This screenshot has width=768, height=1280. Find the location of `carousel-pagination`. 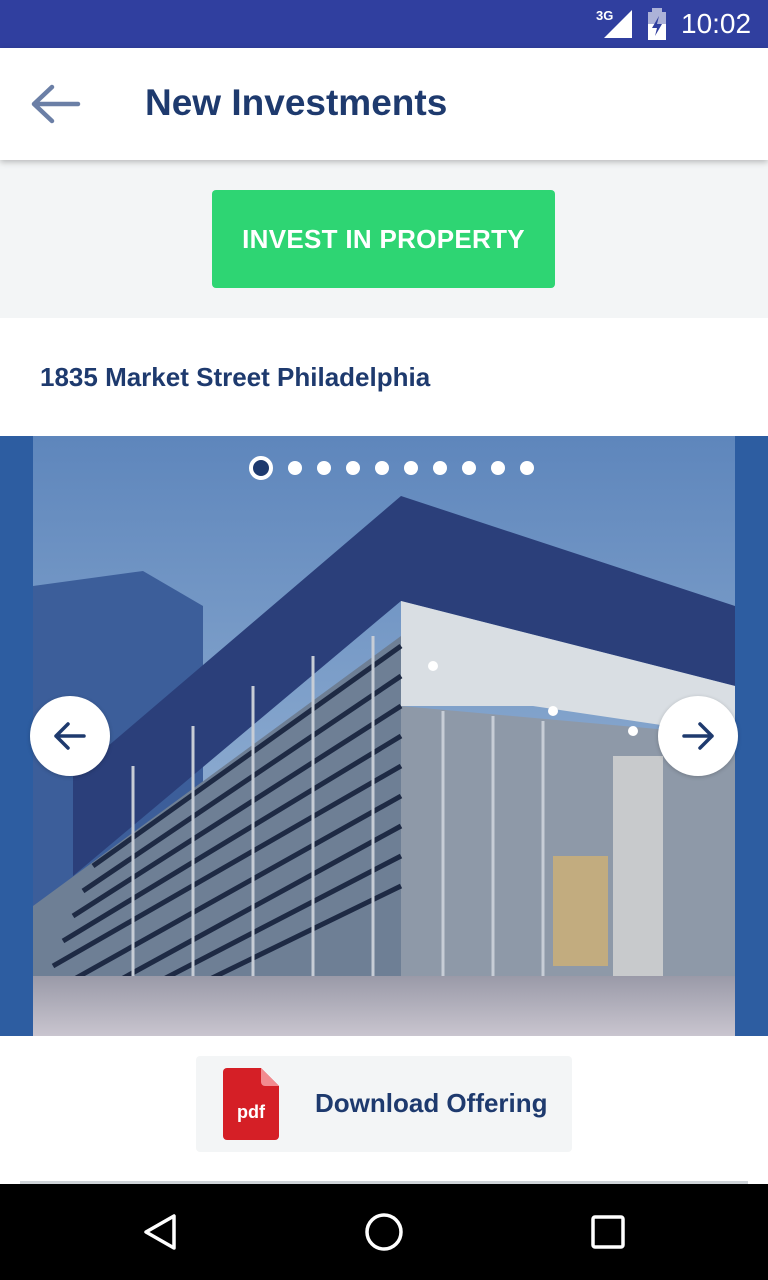

carousel-pagination is located at coordinates (384, 468).